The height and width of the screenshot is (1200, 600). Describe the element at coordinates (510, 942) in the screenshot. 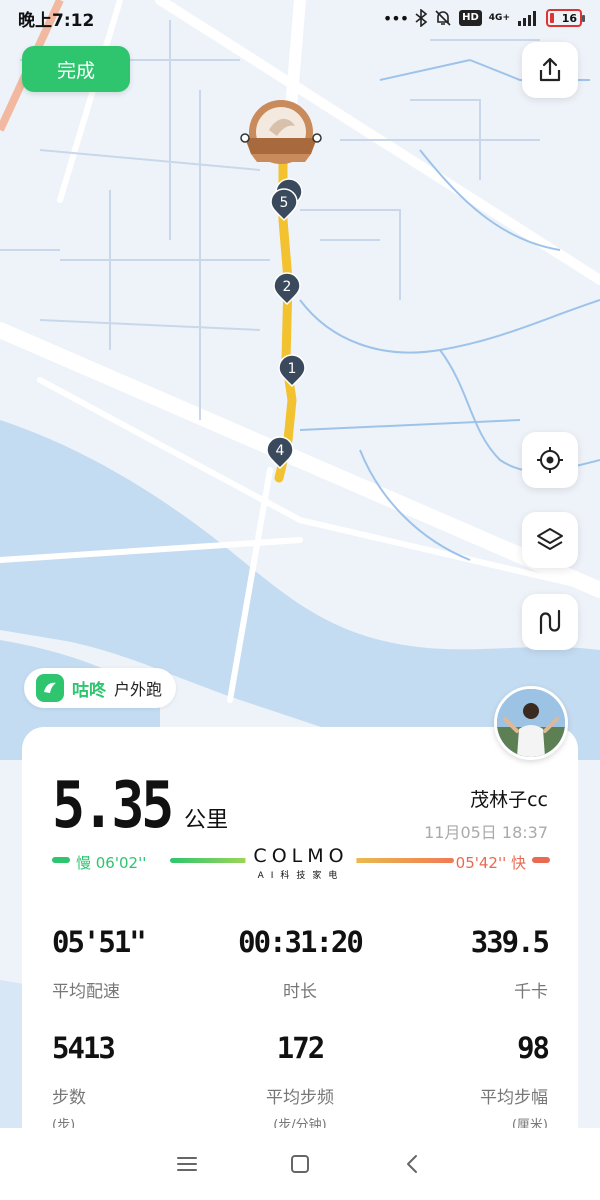

I see `calories-value: 339.5` at that location.